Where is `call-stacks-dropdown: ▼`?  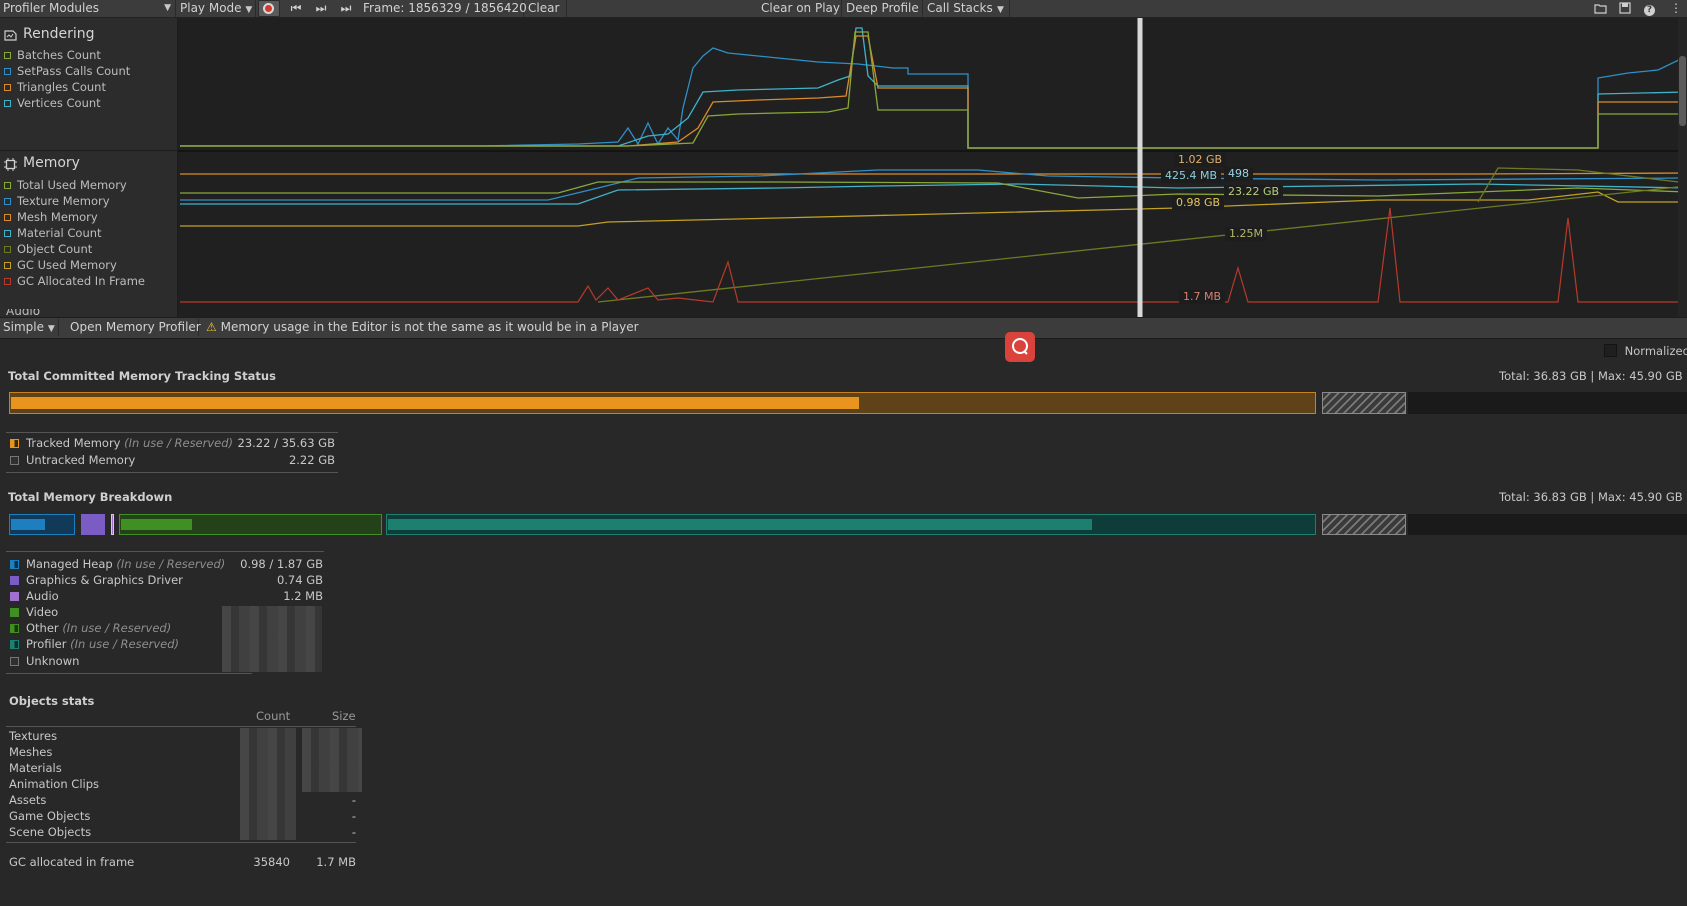 call-stacks-dropdown: ▼ is located at coordinates (1002, 8).